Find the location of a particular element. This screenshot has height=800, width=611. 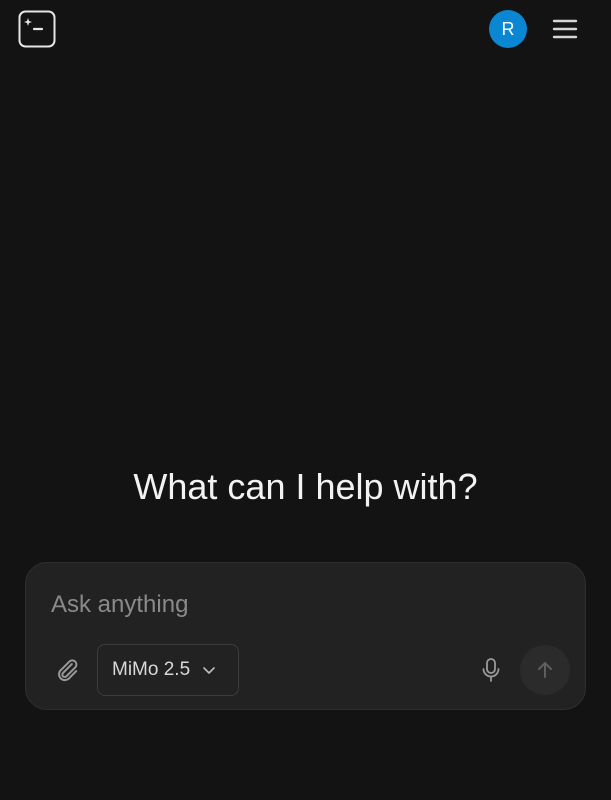

user-avatar: R is located at coordinates (508, 29).